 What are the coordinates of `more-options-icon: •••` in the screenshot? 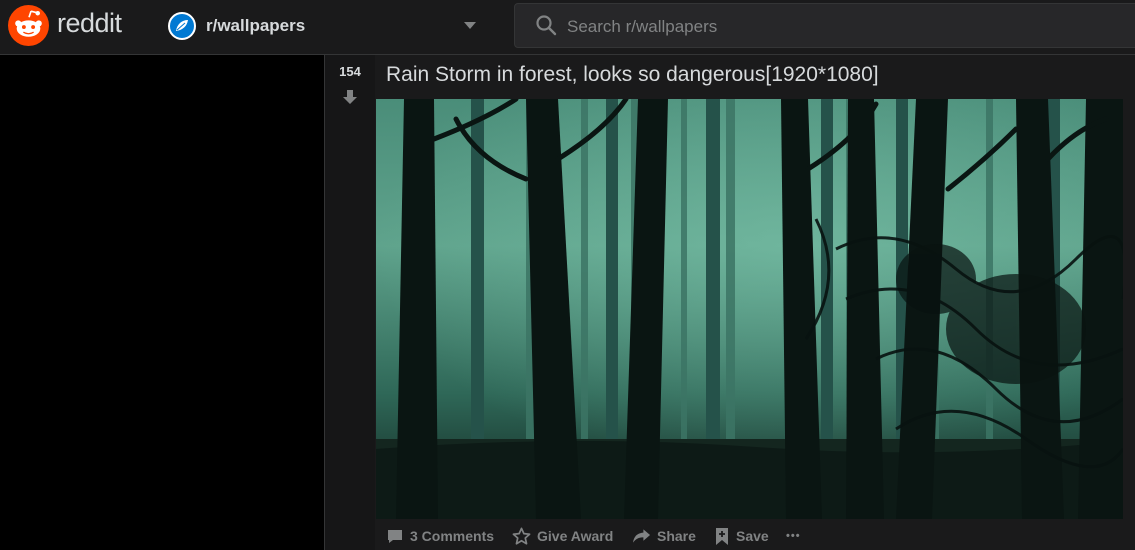 It's located at (793, 536).